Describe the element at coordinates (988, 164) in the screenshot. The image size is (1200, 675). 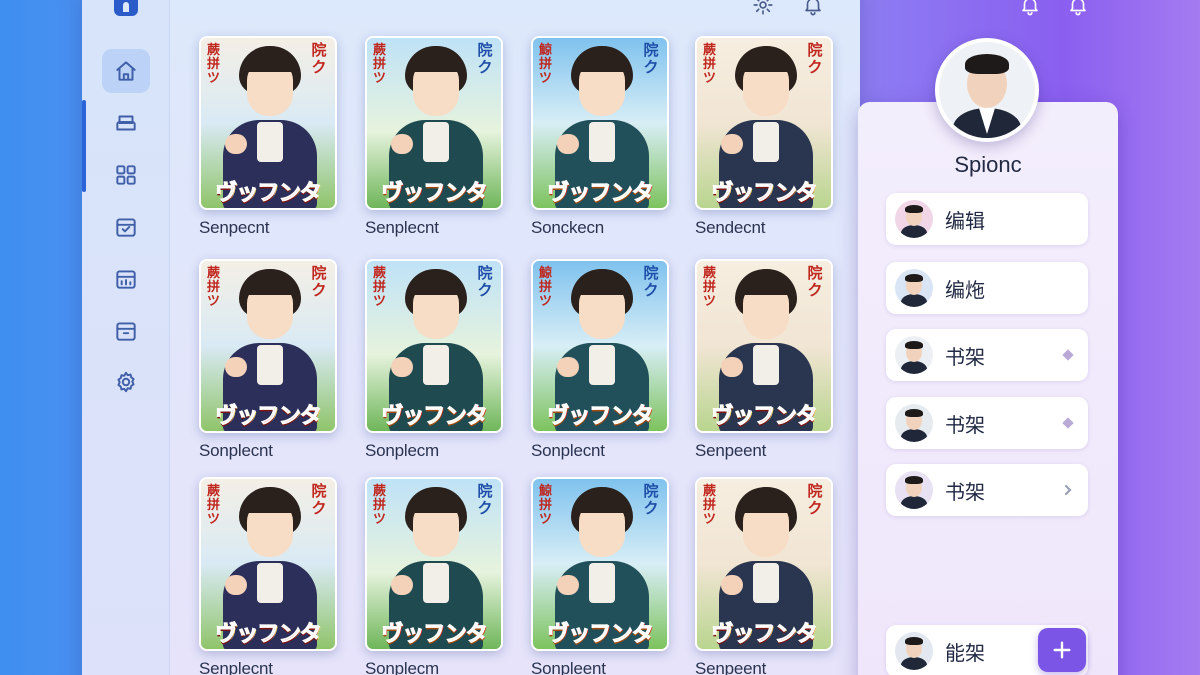
I see `profile-name: Spionc` at that location.